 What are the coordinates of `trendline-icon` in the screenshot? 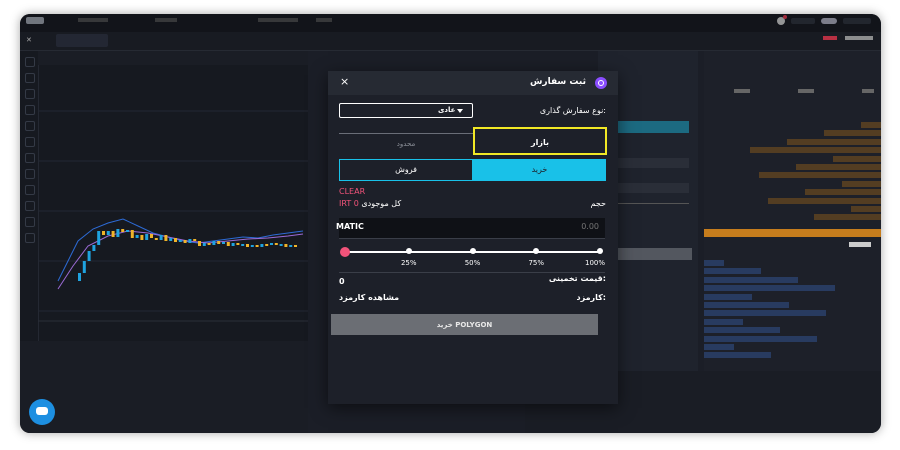 It's located at (30, 78).